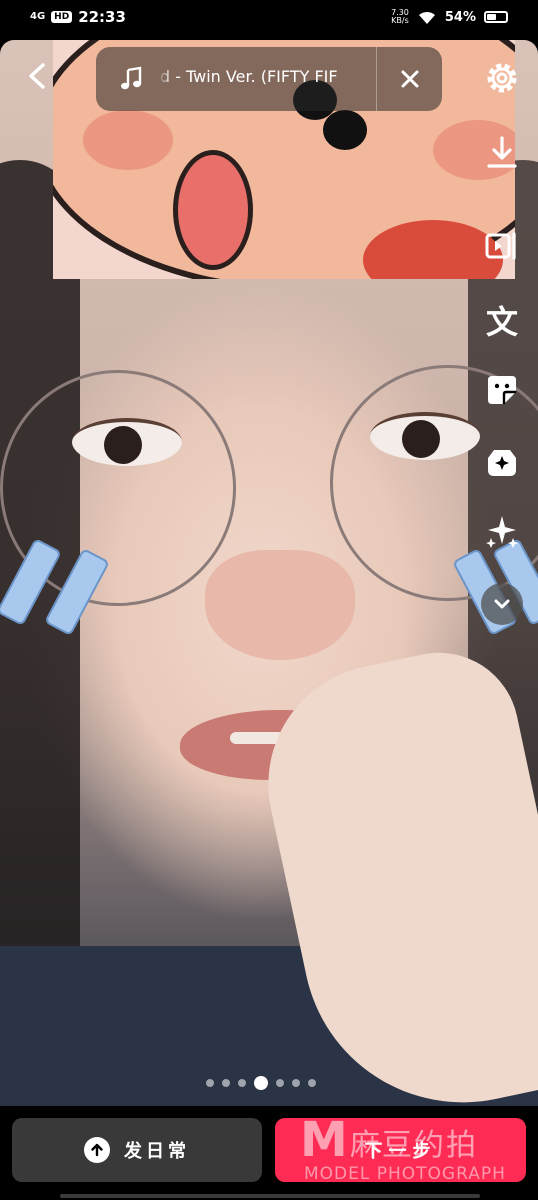  I want to click on download-icon, so click(502, 152).